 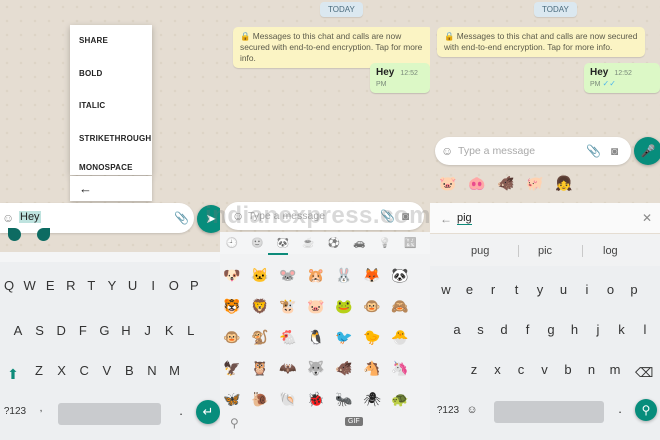 I want to click on emoji-cell: 🐸, so click(x=344, y=306).